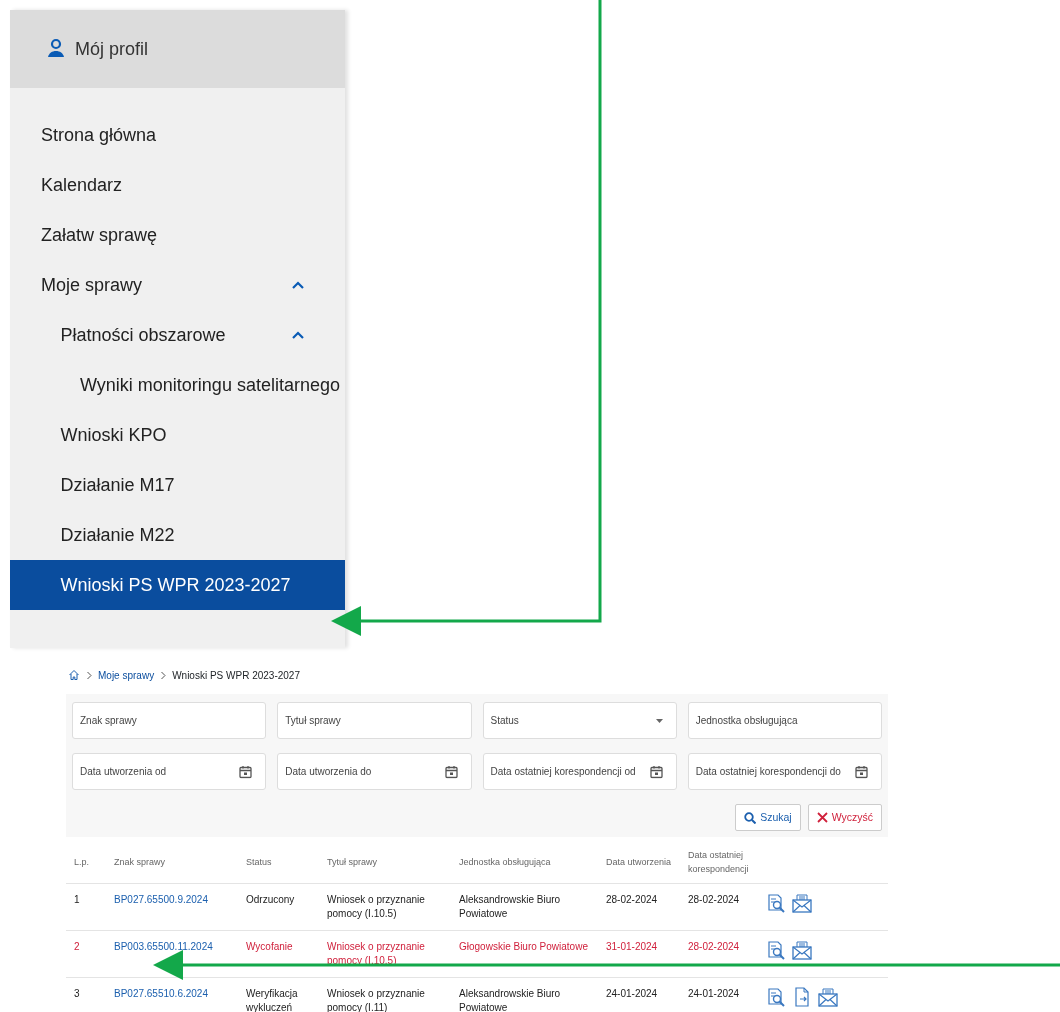 This screenshot has width=1060, height=1012. Describe the element at coordinates (784, 771) in the screenshot. I see `date-field: Data ostatniej korespondencji do` at that location.